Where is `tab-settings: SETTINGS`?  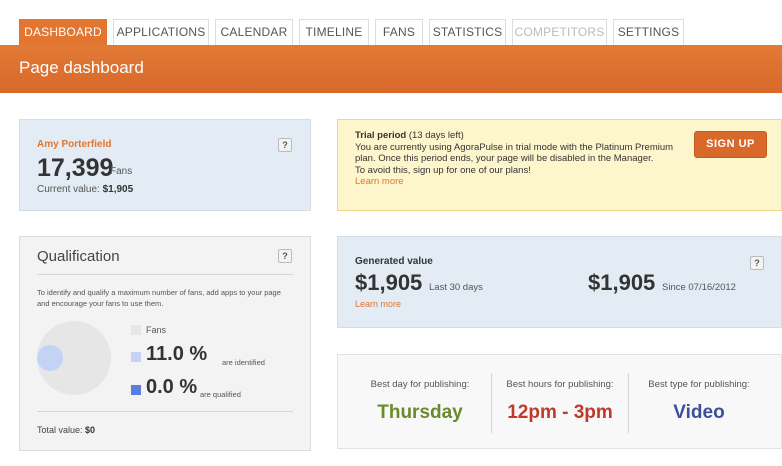
tab-settings: SETTINGS is located at coordinates (648, 32).